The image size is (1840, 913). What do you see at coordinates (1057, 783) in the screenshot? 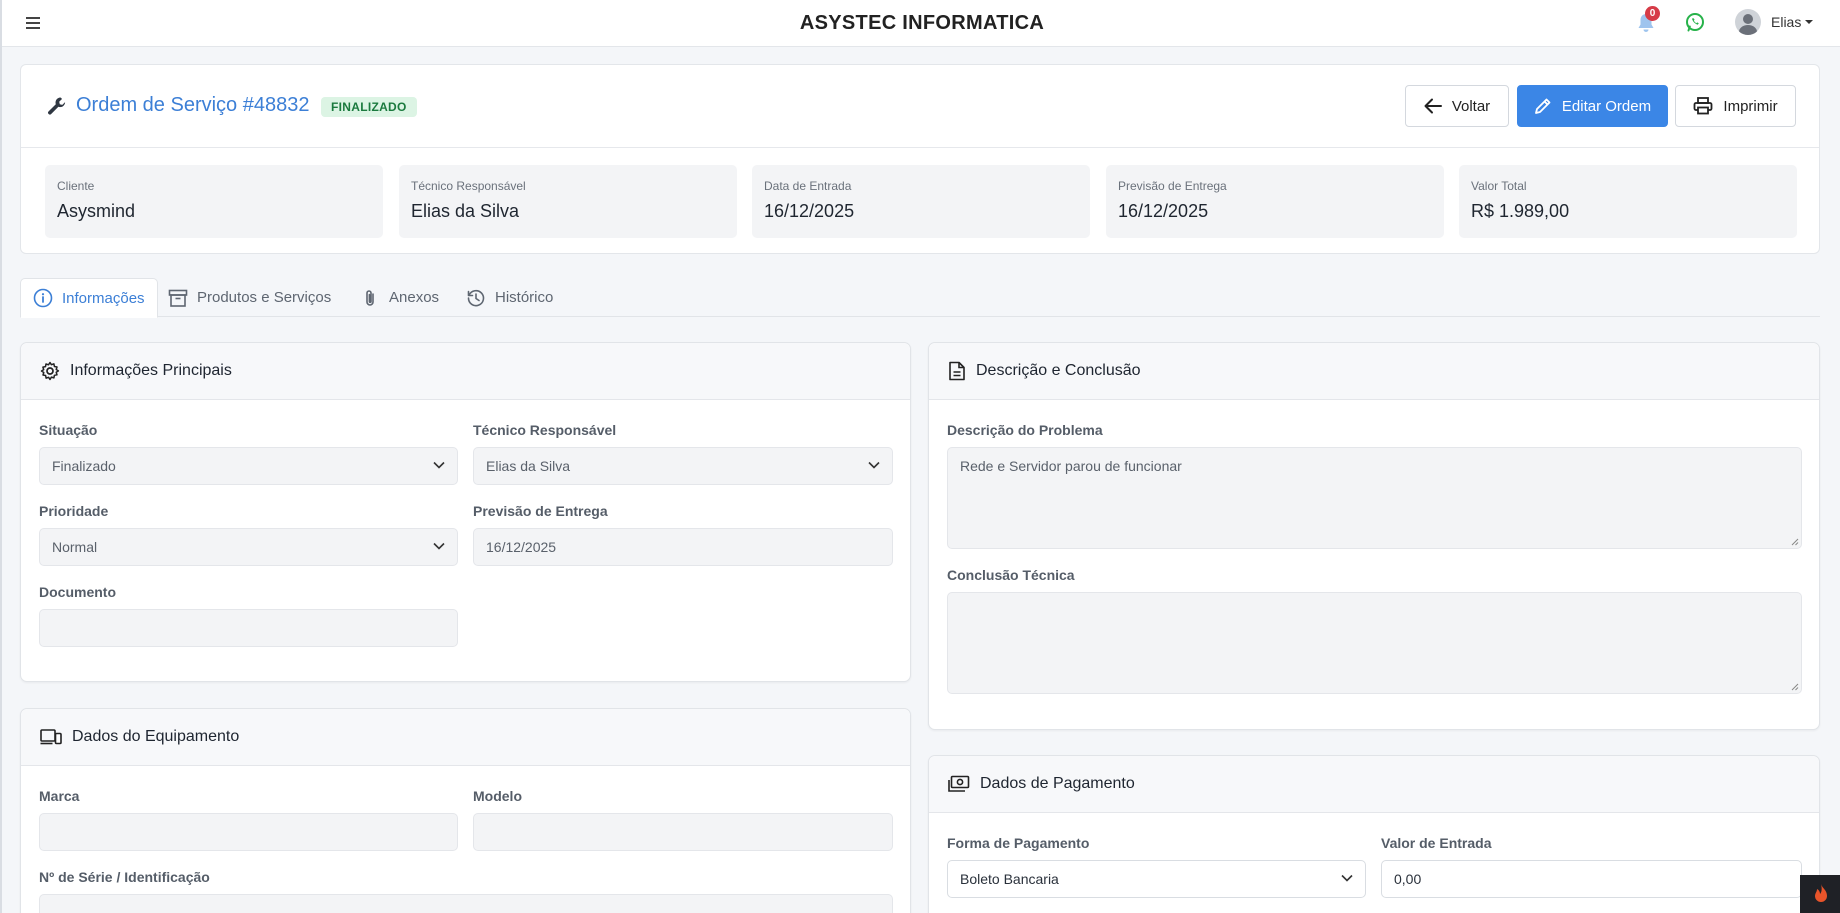
I see `panel-title: Dados de Pagamento` at bounding box center [1057, 783].